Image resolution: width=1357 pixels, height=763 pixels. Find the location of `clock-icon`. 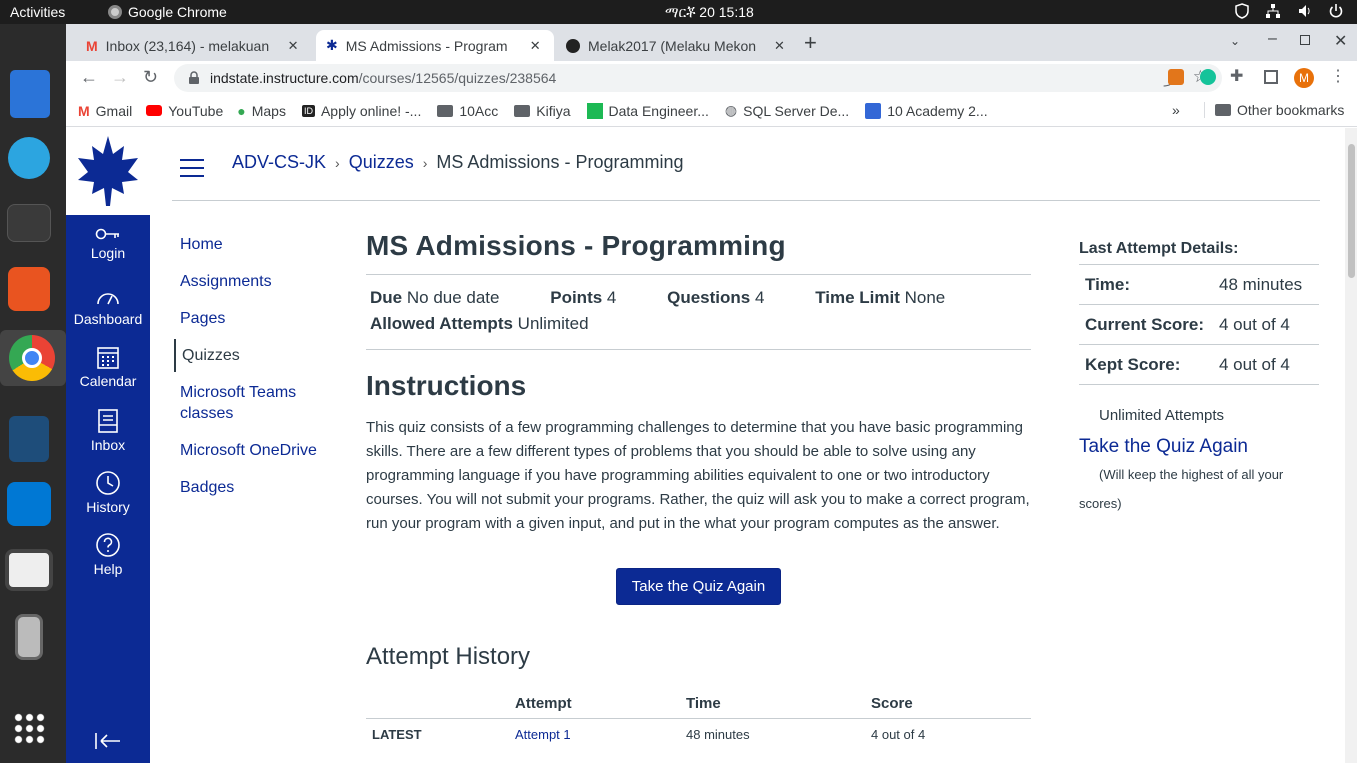

clock-icon is located at coordinates (108, 483).